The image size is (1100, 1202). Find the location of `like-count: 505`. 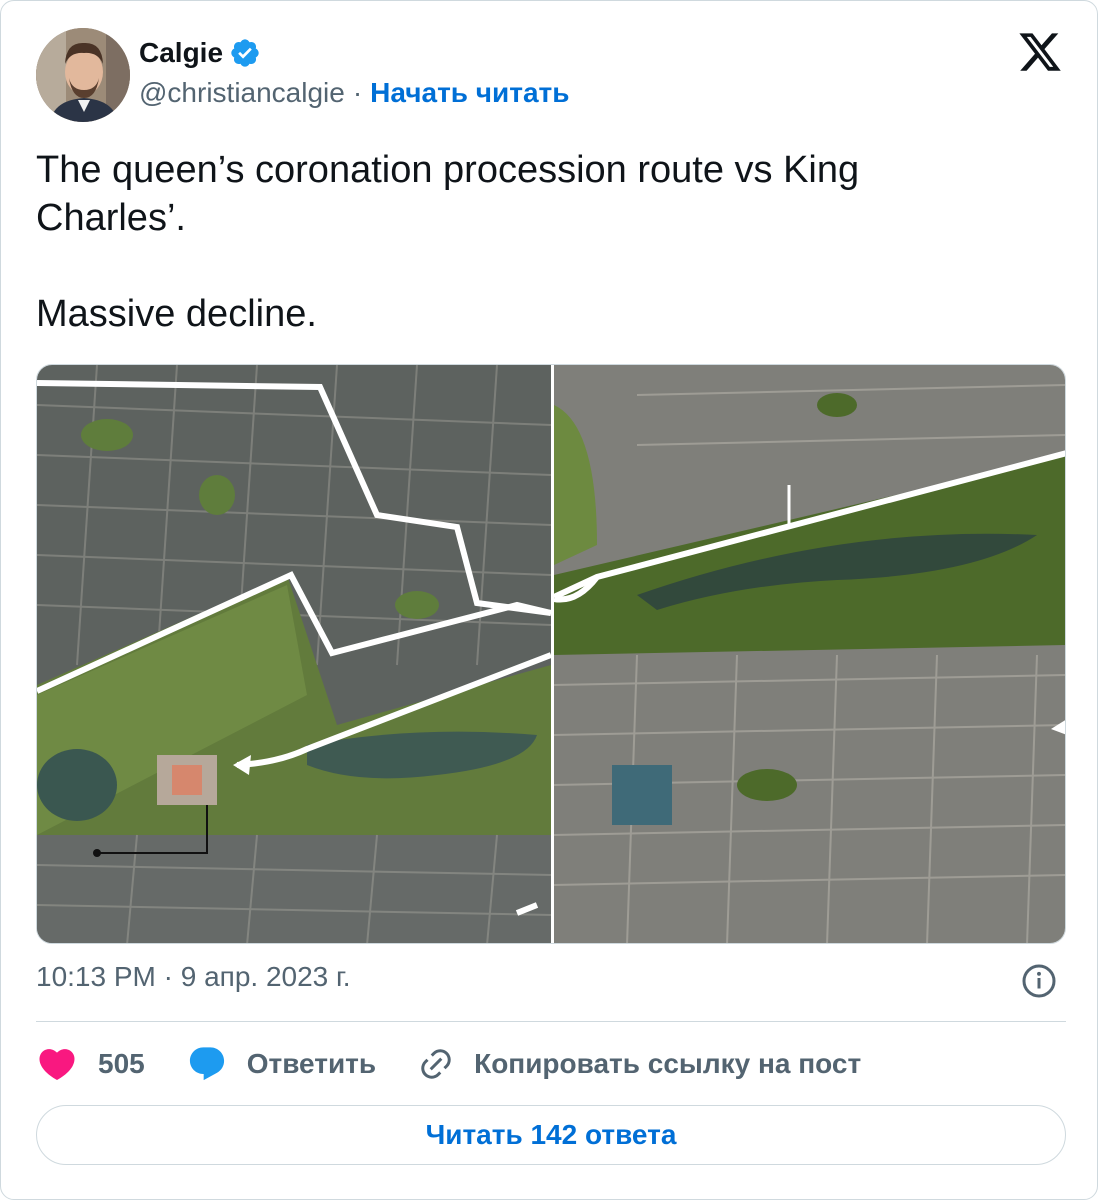

like-count: 505 is located at coordinates (121, 1063).